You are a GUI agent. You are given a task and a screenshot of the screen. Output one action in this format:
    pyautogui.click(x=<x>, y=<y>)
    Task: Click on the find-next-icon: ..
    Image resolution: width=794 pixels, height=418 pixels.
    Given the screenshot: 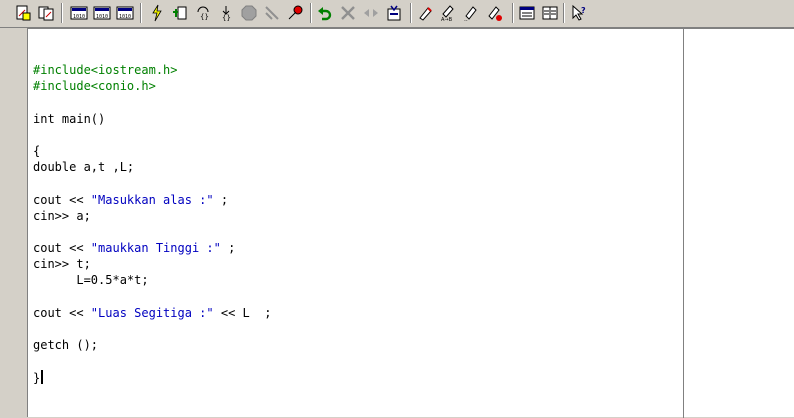 What is the action you would take?
    pyautogui.click(x=471, y=13)
    